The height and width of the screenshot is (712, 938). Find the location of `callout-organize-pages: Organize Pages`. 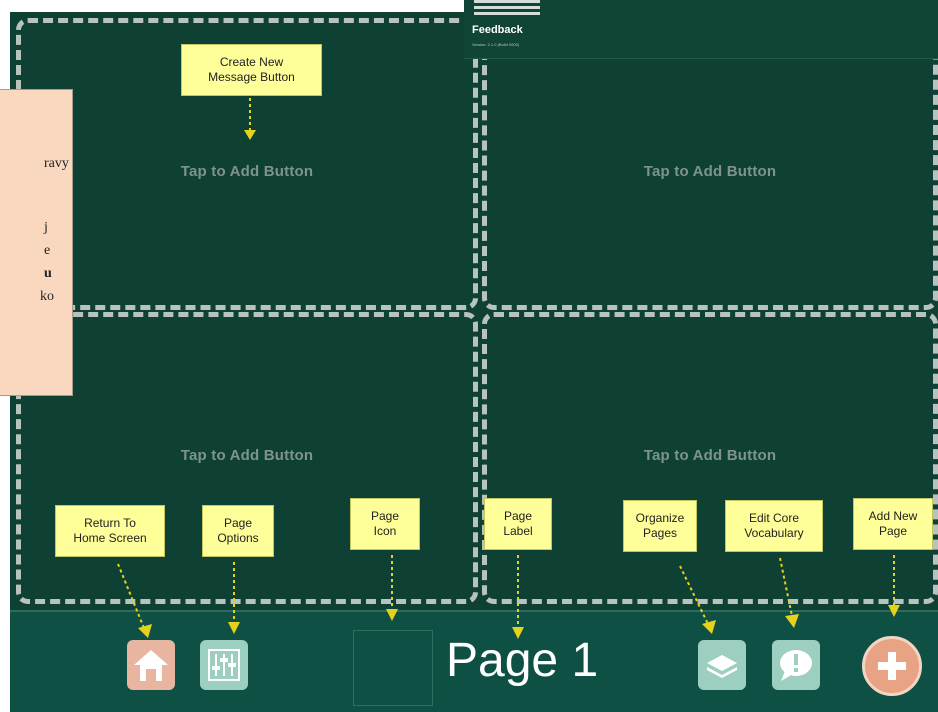

callout-organize-pages: Organize Pages is located at coordinates (660, 526).